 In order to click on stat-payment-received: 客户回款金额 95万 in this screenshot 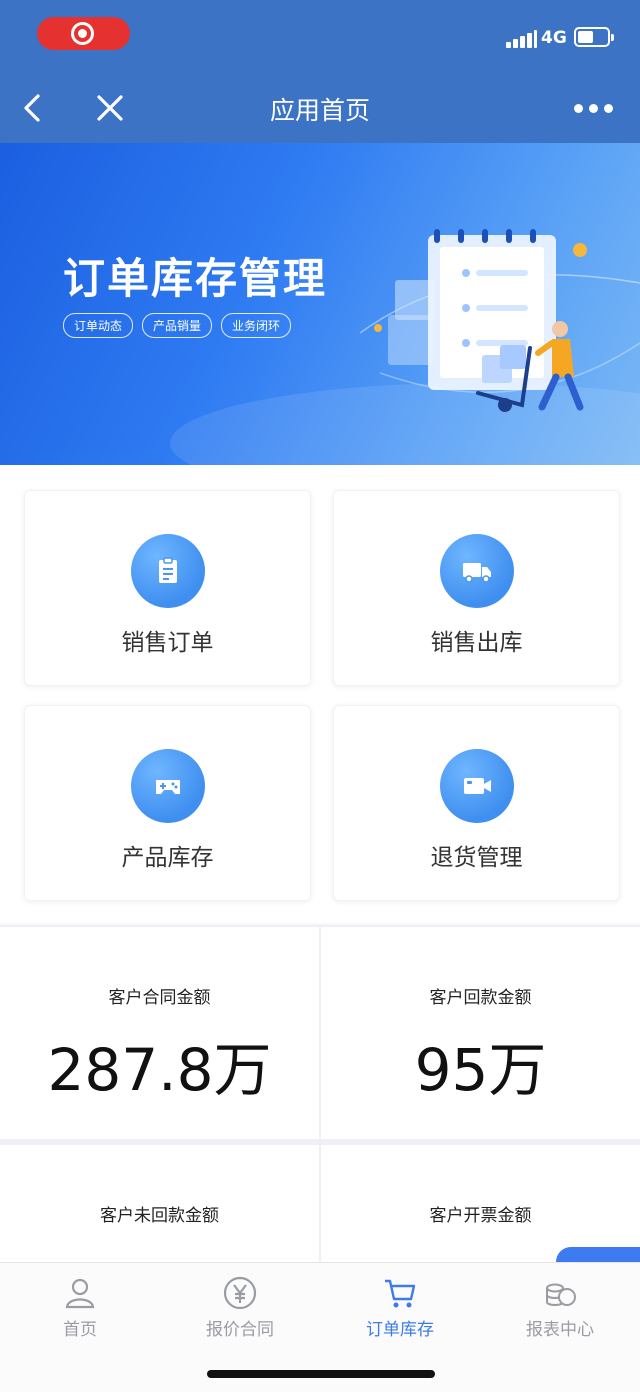, I will do `click(480, 1033)`.